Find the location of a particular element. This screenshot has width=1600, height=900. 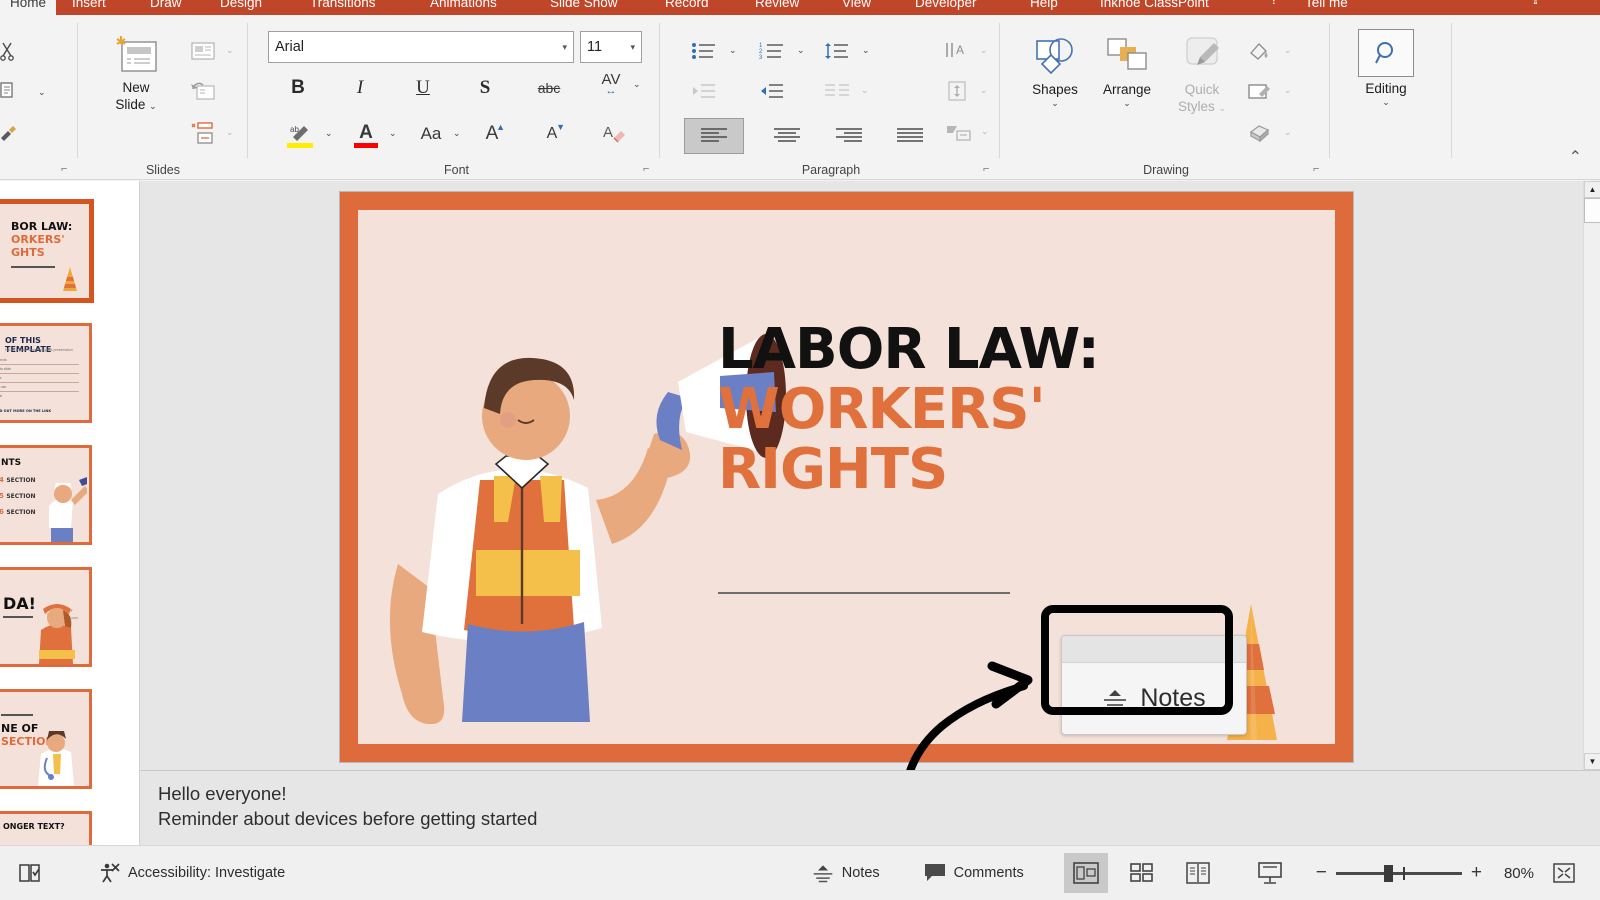

italic-button: I is located at coordinates (360, 88).